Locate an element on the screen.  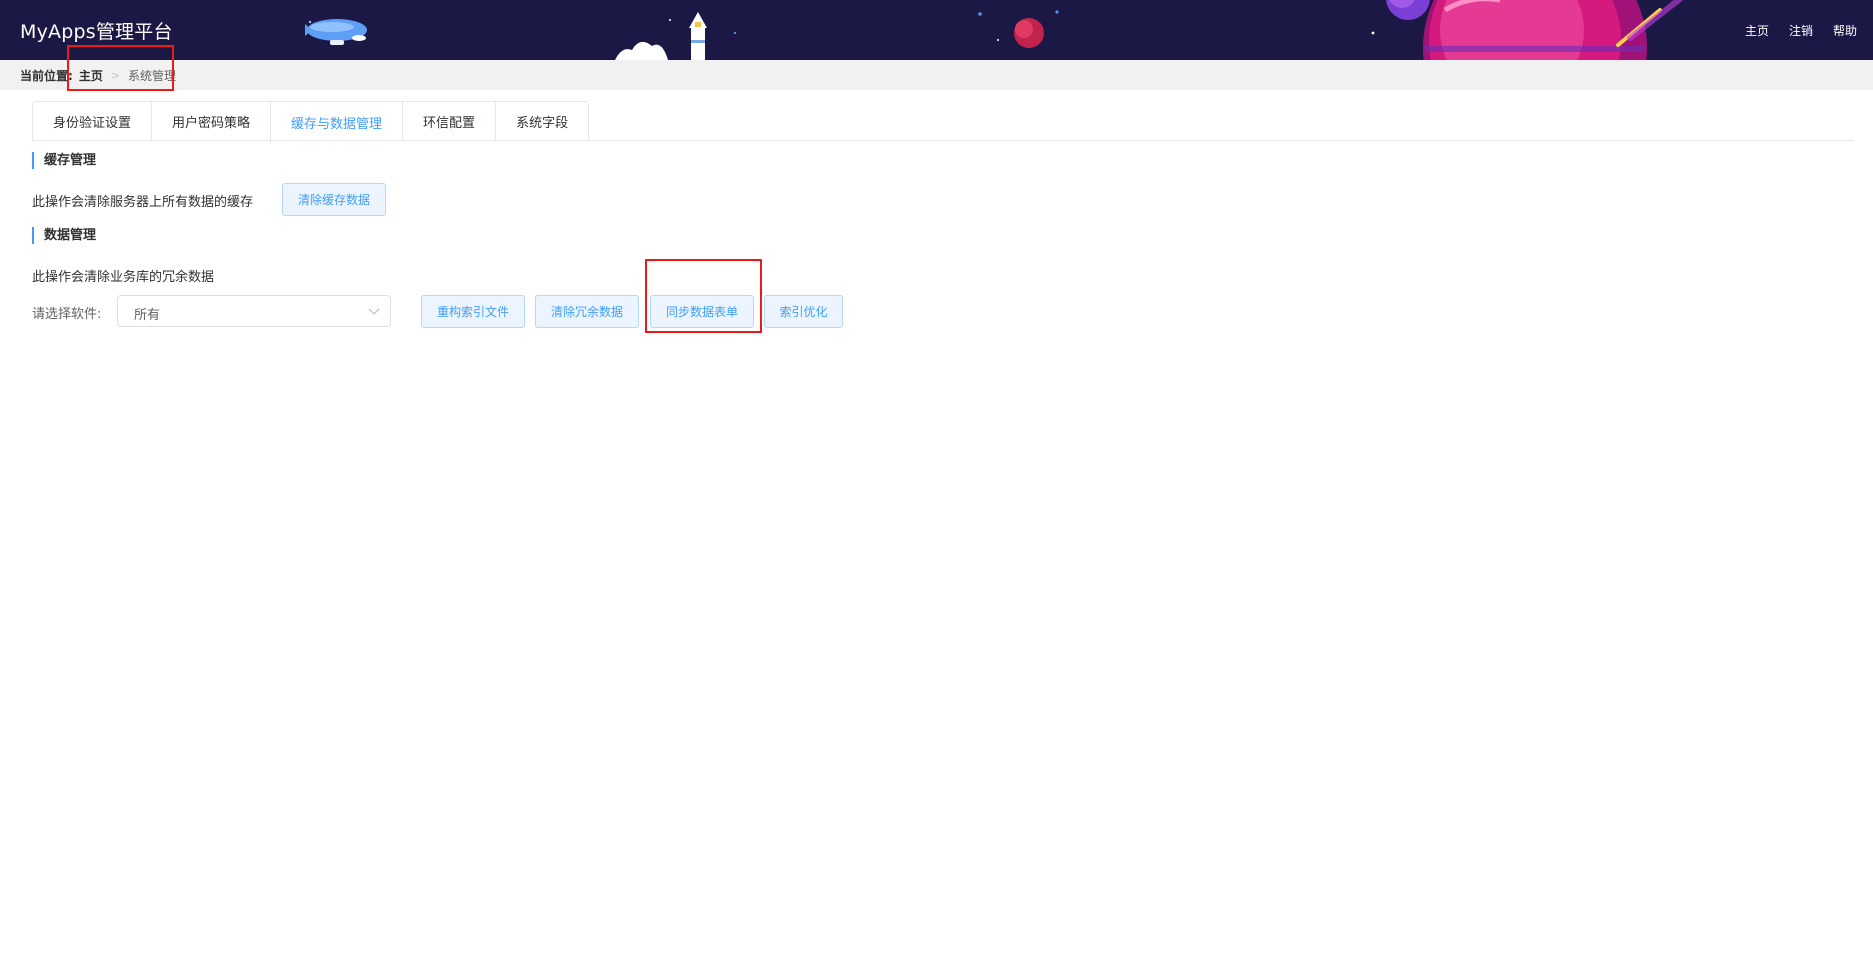
settings-tabs: 身份验证设置 用户密码策略 缓存与数据管理 环信配置 系统字段 is located at coordinates (311, 122).